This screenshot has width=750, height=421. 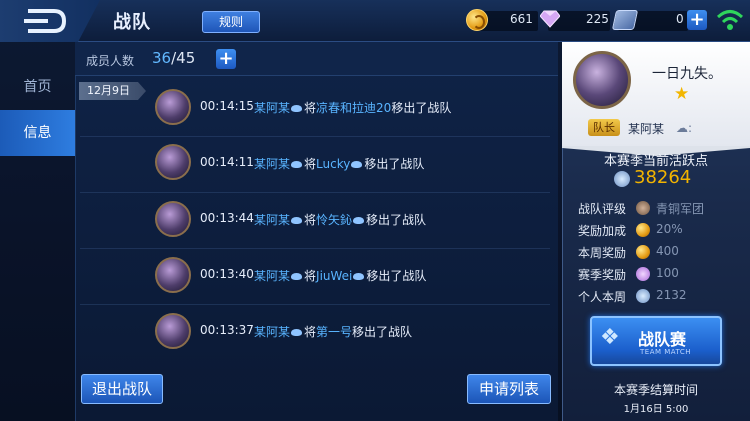 What do you see at coordinates (602, 209) in the screenshot?
I see `stat-label: 战队评级` at bounding box center [602, 209].